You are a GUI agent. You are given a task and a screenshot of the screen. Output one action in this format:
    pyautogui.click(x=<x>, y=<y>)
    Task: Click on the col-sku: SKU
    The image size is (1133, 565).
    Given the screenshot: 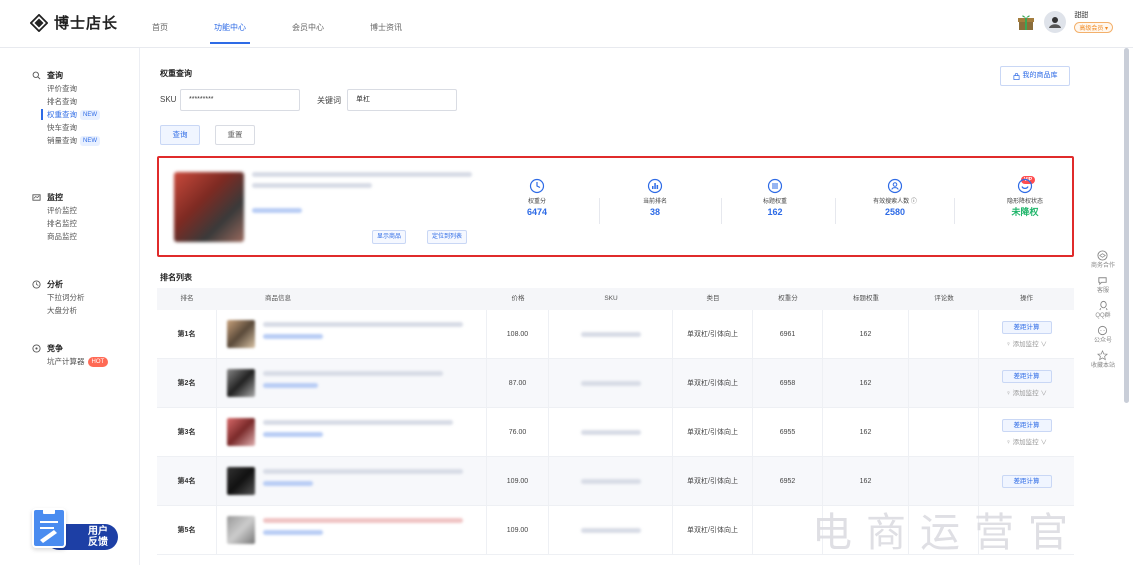 What is the action you would take?
    pyautogui.click(x=611, y=298)
    